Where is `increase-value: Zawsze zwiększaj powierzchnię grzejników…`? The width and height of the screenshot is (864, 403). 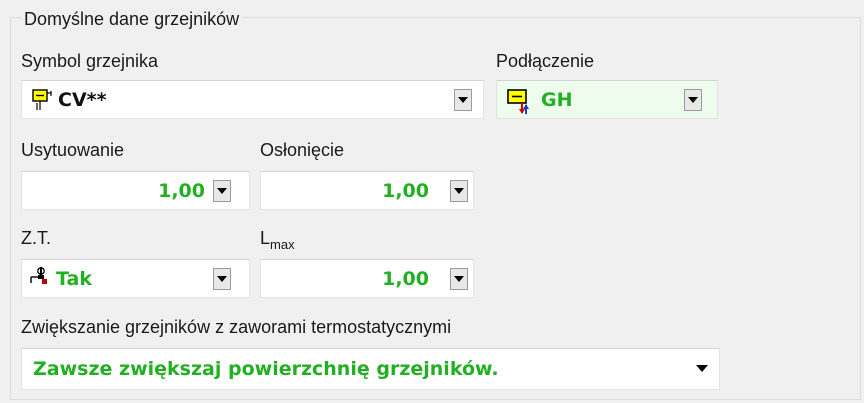 increase-value: Zawsze zwiększaj powierzchnię grzejników… is located at coordinates (266, 369).